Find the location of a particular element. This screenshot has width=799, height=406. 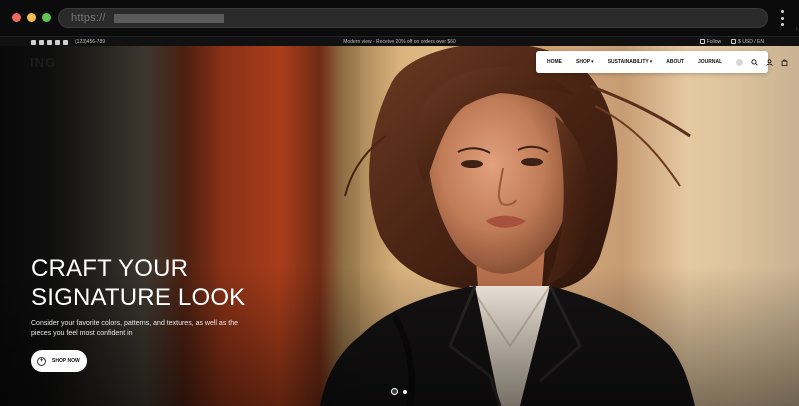

shop-now-label: SHOP NOW is located at coordinates (66, 361).